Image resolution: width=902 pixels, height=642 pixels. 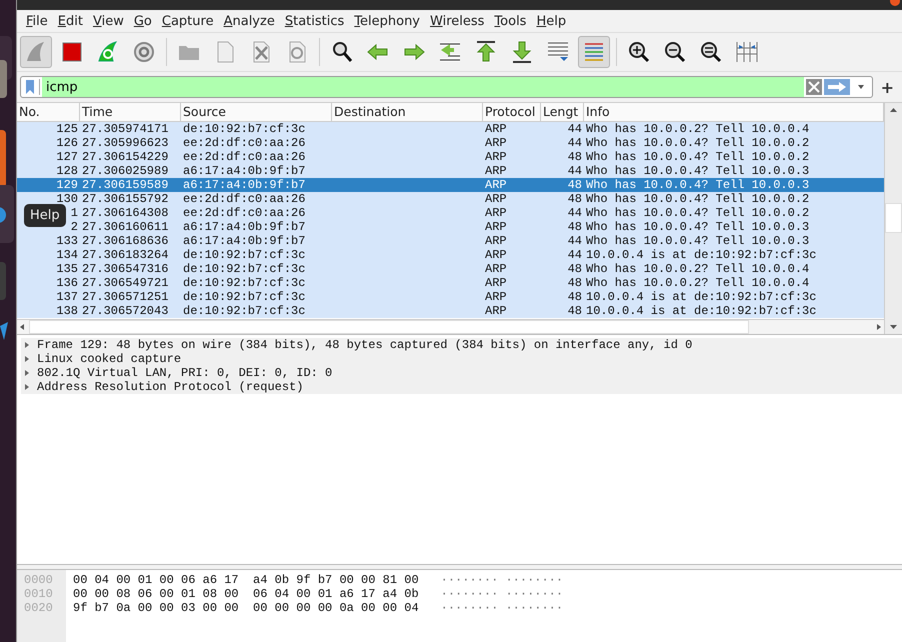 I want to click on detail-tree-item: Address Resolution Protocol (request), so click(x=461, y=387).